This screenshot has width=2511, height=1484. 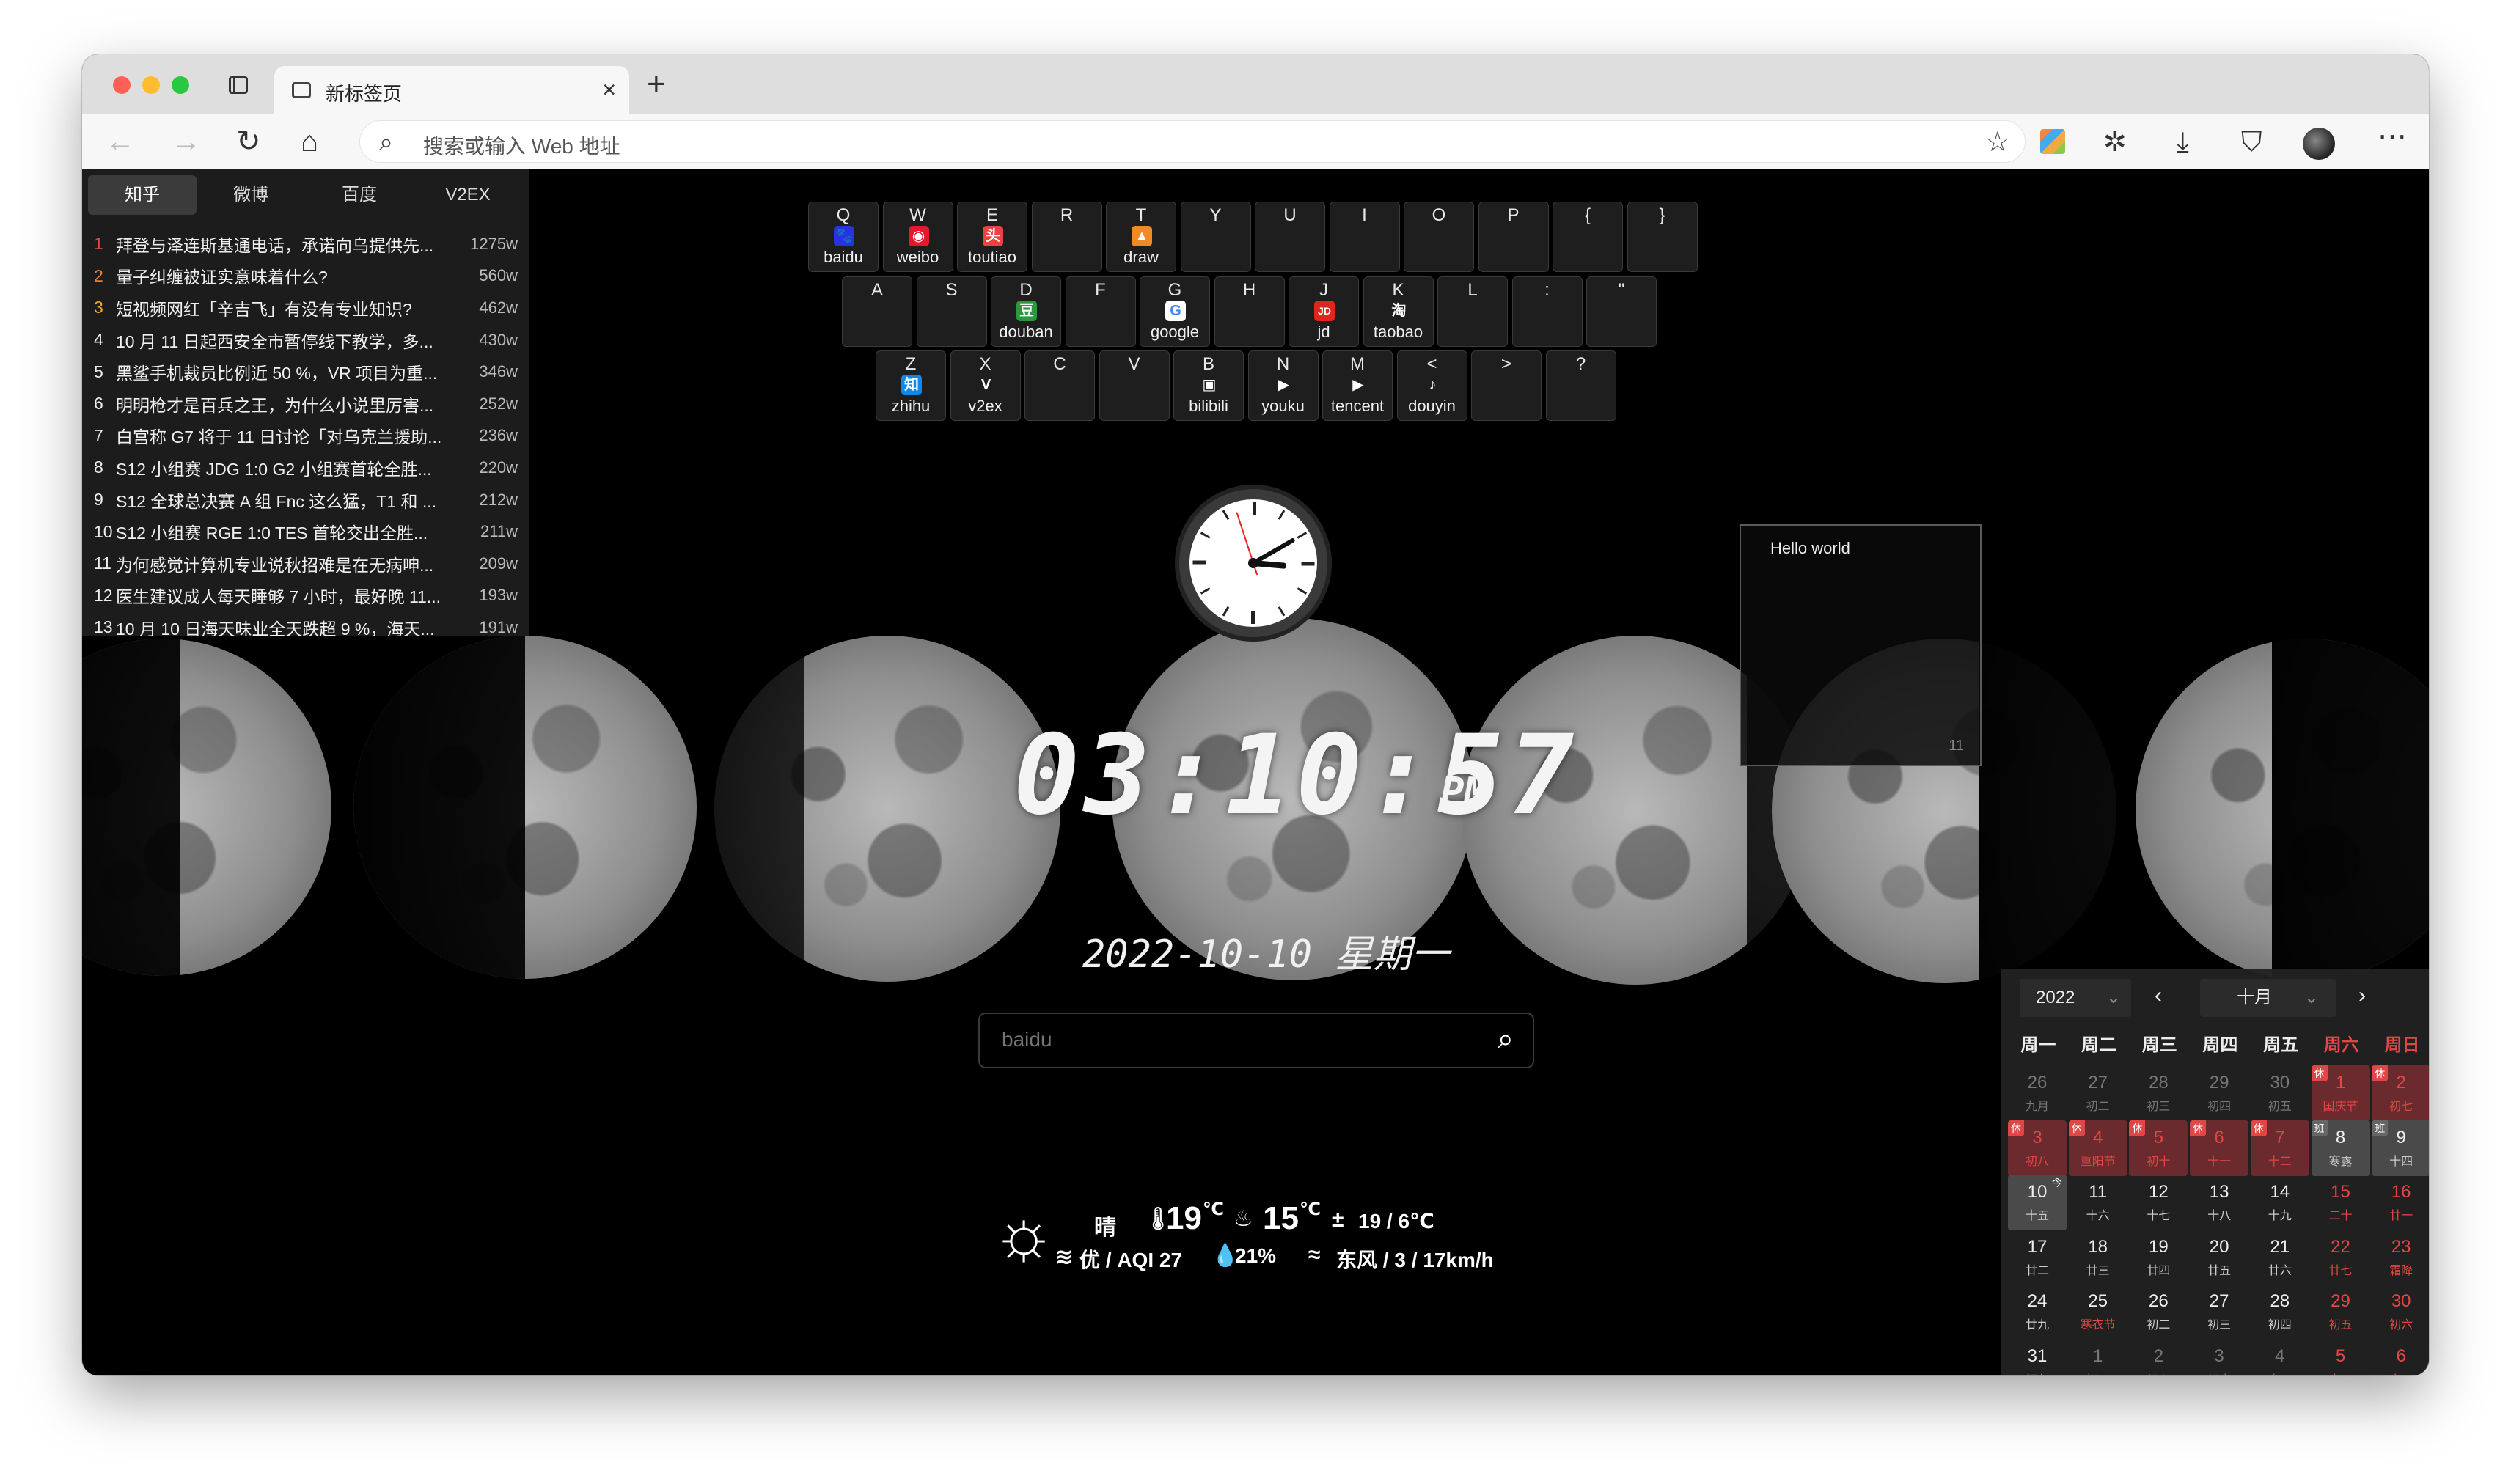 What do you see at coordinates (151, 85) in the screenshot?
I see `minimize-window-button` at bounding box center [151, 85].